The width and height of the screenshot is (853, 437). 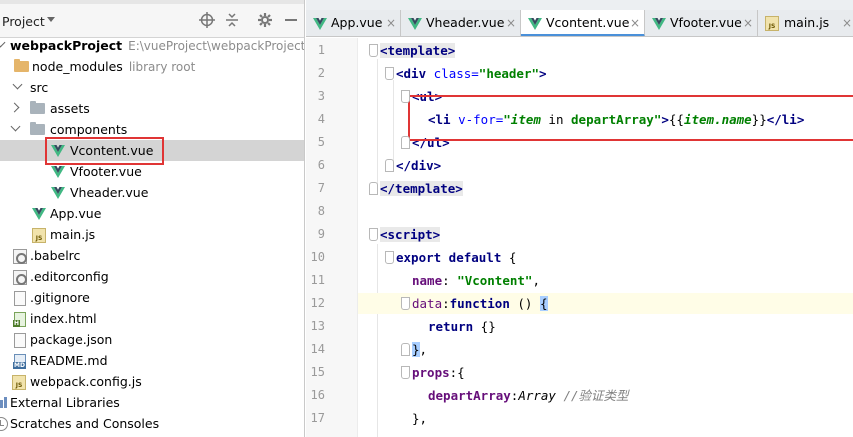 What do you see at coordinates (152, 255) in the screenshot?
I see `tree-item-babelrc: .babelrc` at bounding box center [152, 255].